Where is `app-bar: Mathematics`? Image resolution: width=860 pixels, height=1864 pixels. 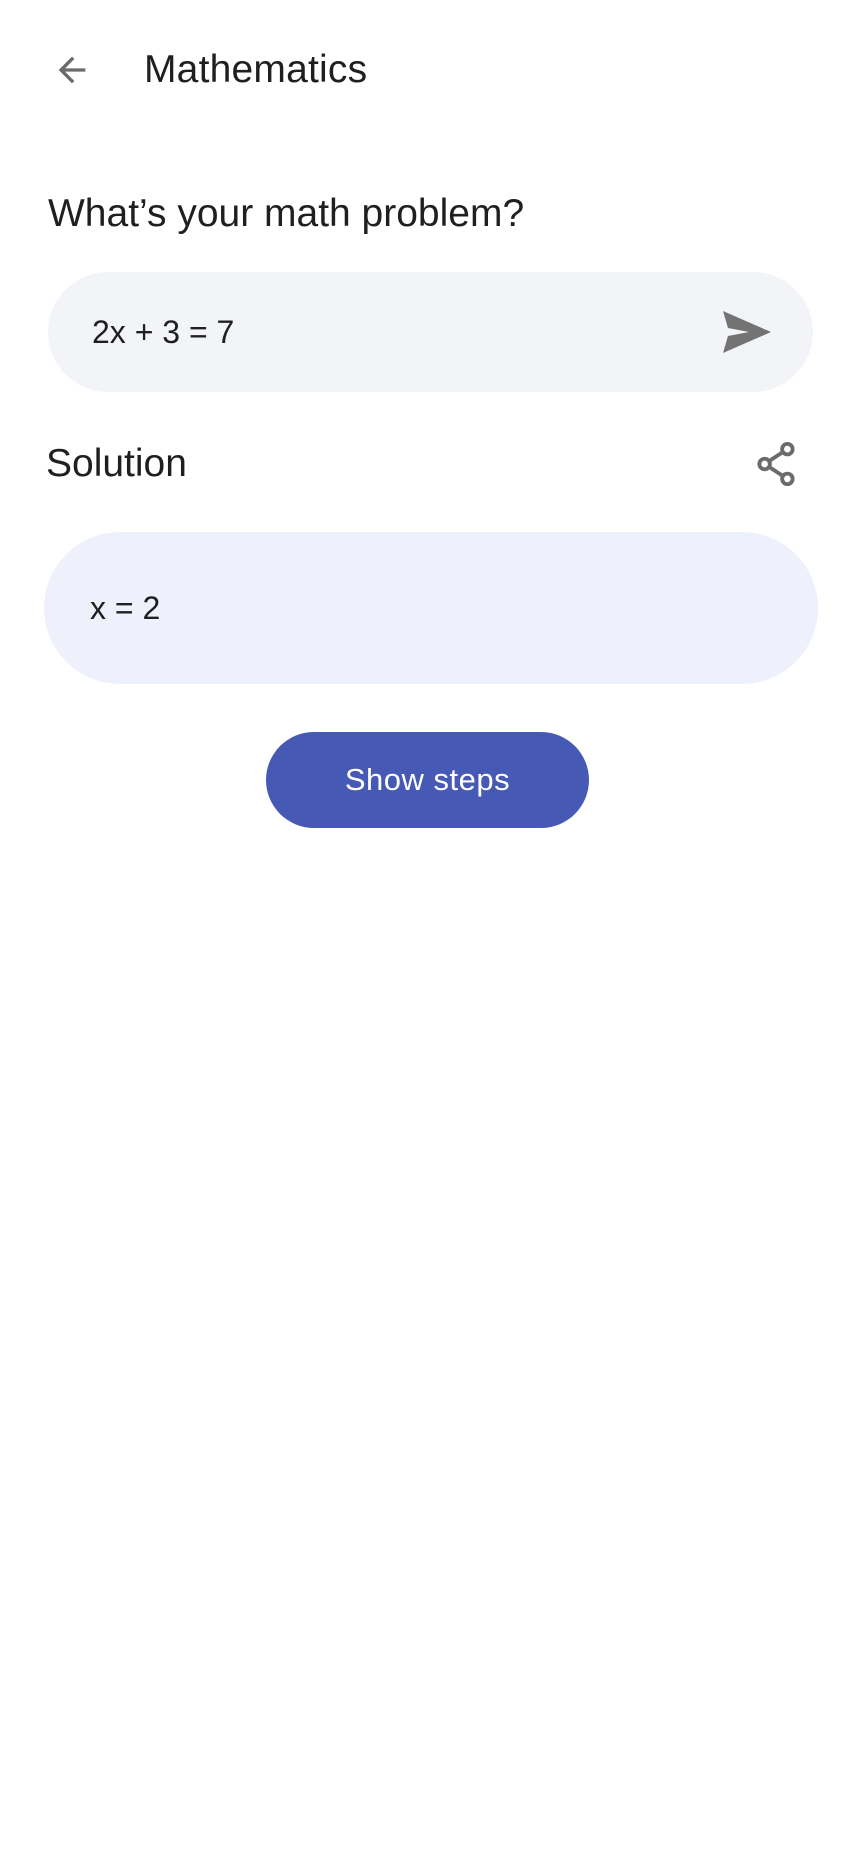 app-bar: Mathematics is located at coordinates (430, 73).